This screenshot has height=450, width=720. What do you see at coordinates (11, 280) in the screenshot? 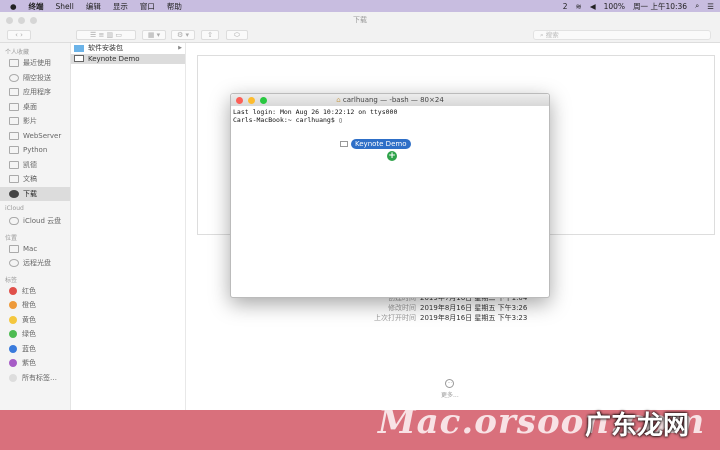
I see `sidebar-header-tags: 标签` at bounding box center [11, 280].